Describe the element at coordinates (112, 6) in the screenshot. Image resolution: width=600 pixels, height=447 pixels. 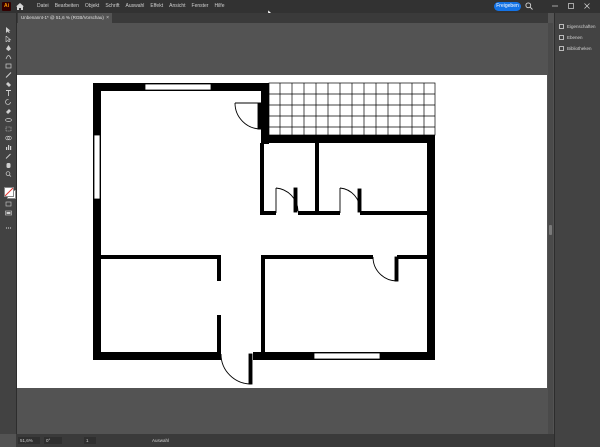
I see `menu-item-schrift: Schrift` at that location.